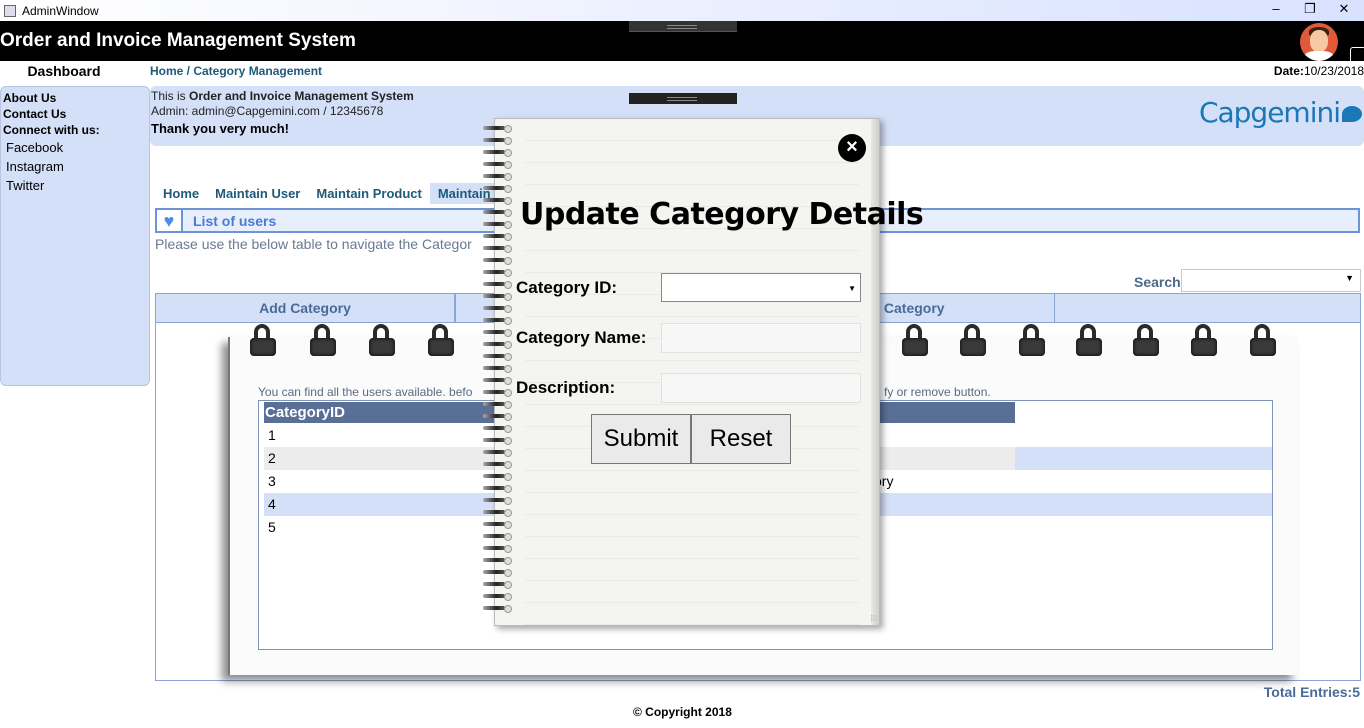 The height and width of the screenshot is (728, 1364). I want to click on sidebar-link-instagram: Instagram, so click(75, 166).